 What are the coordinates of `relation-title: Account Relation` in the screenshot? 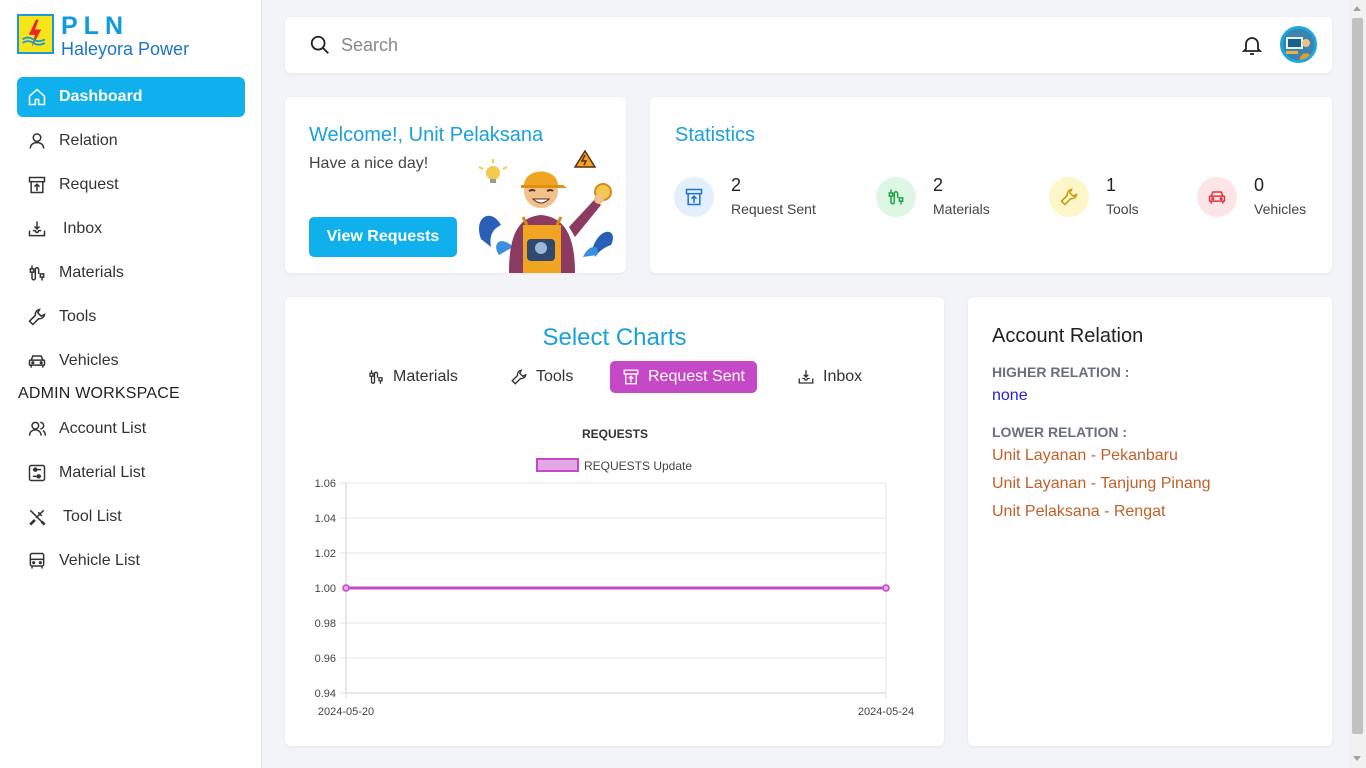 It's located at (1068, 336).